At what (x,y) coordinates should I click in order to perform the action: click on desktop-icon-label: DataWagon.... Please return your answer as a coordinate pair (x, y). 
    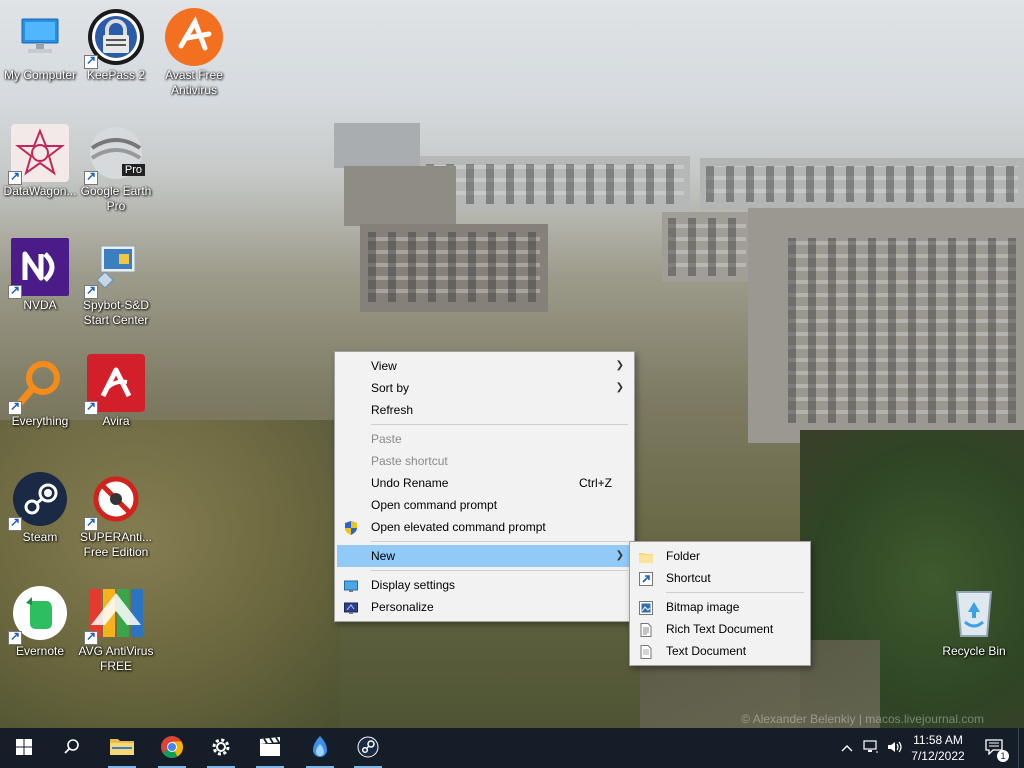
    Looking at the image, I should click on (40, 191).